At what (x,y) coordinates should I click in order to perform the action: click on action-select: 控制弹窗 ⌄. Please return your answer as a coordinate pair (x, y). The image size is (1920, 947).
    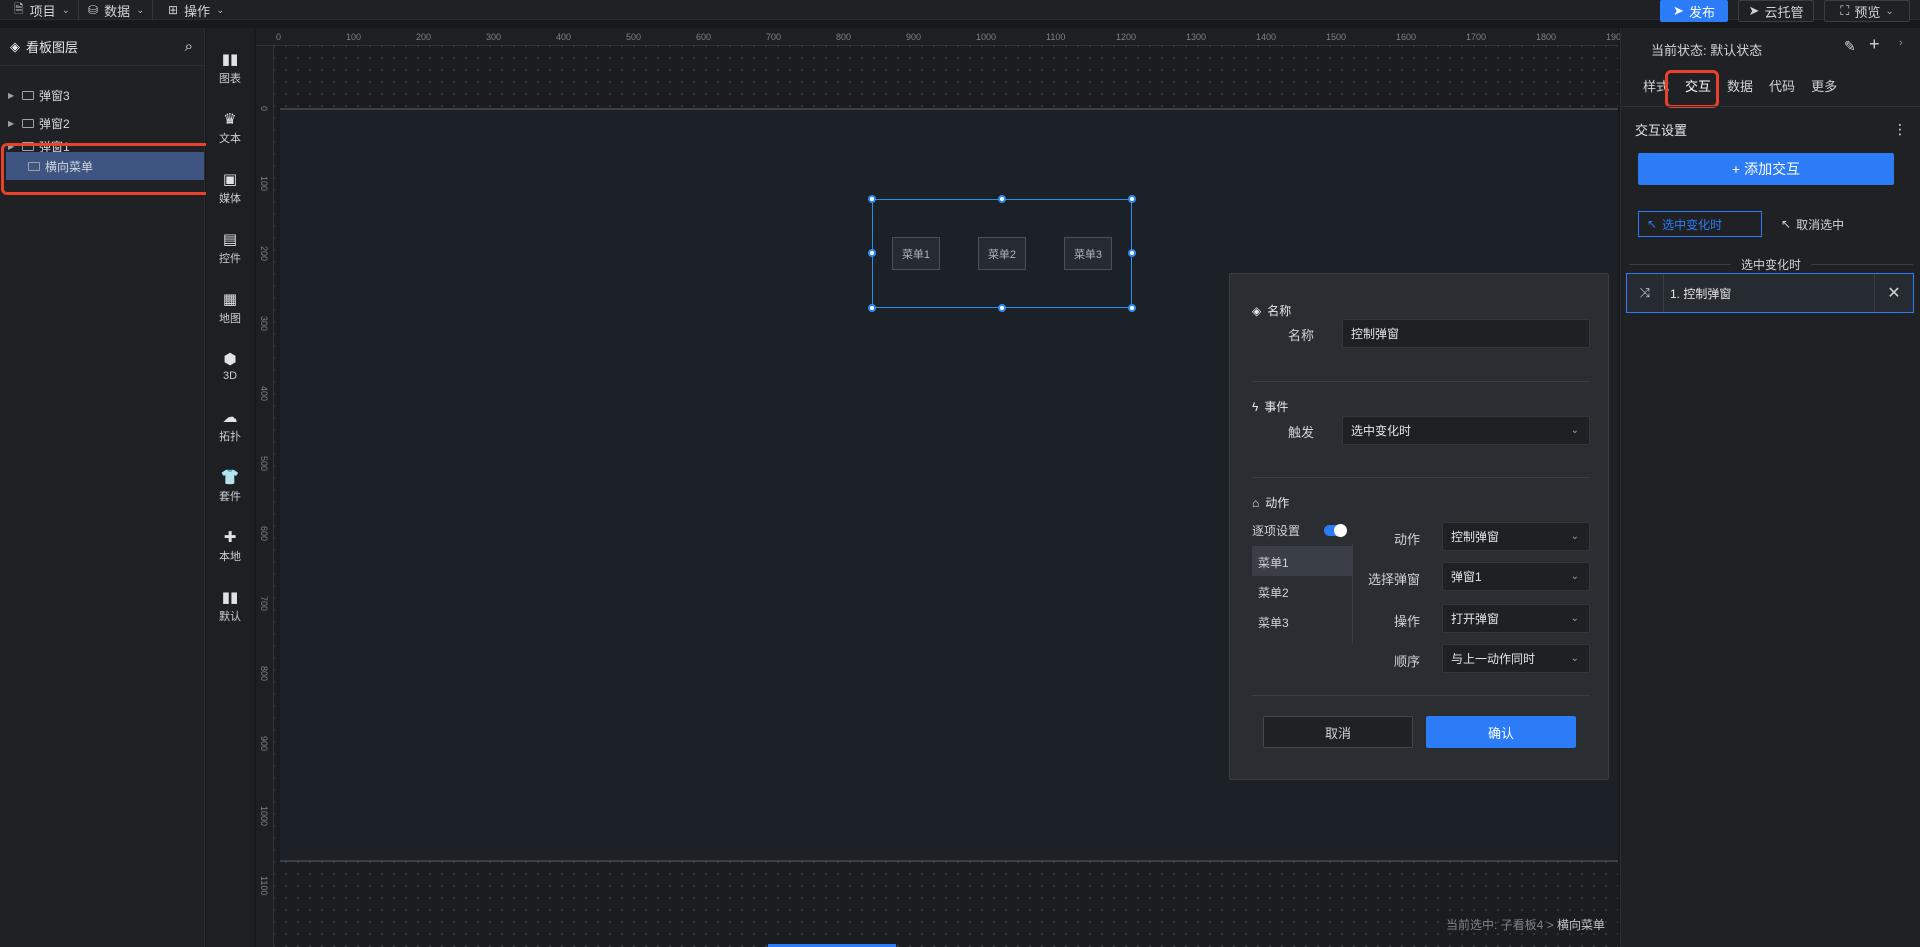
    Looking at the image, I should click on (1516, 536).